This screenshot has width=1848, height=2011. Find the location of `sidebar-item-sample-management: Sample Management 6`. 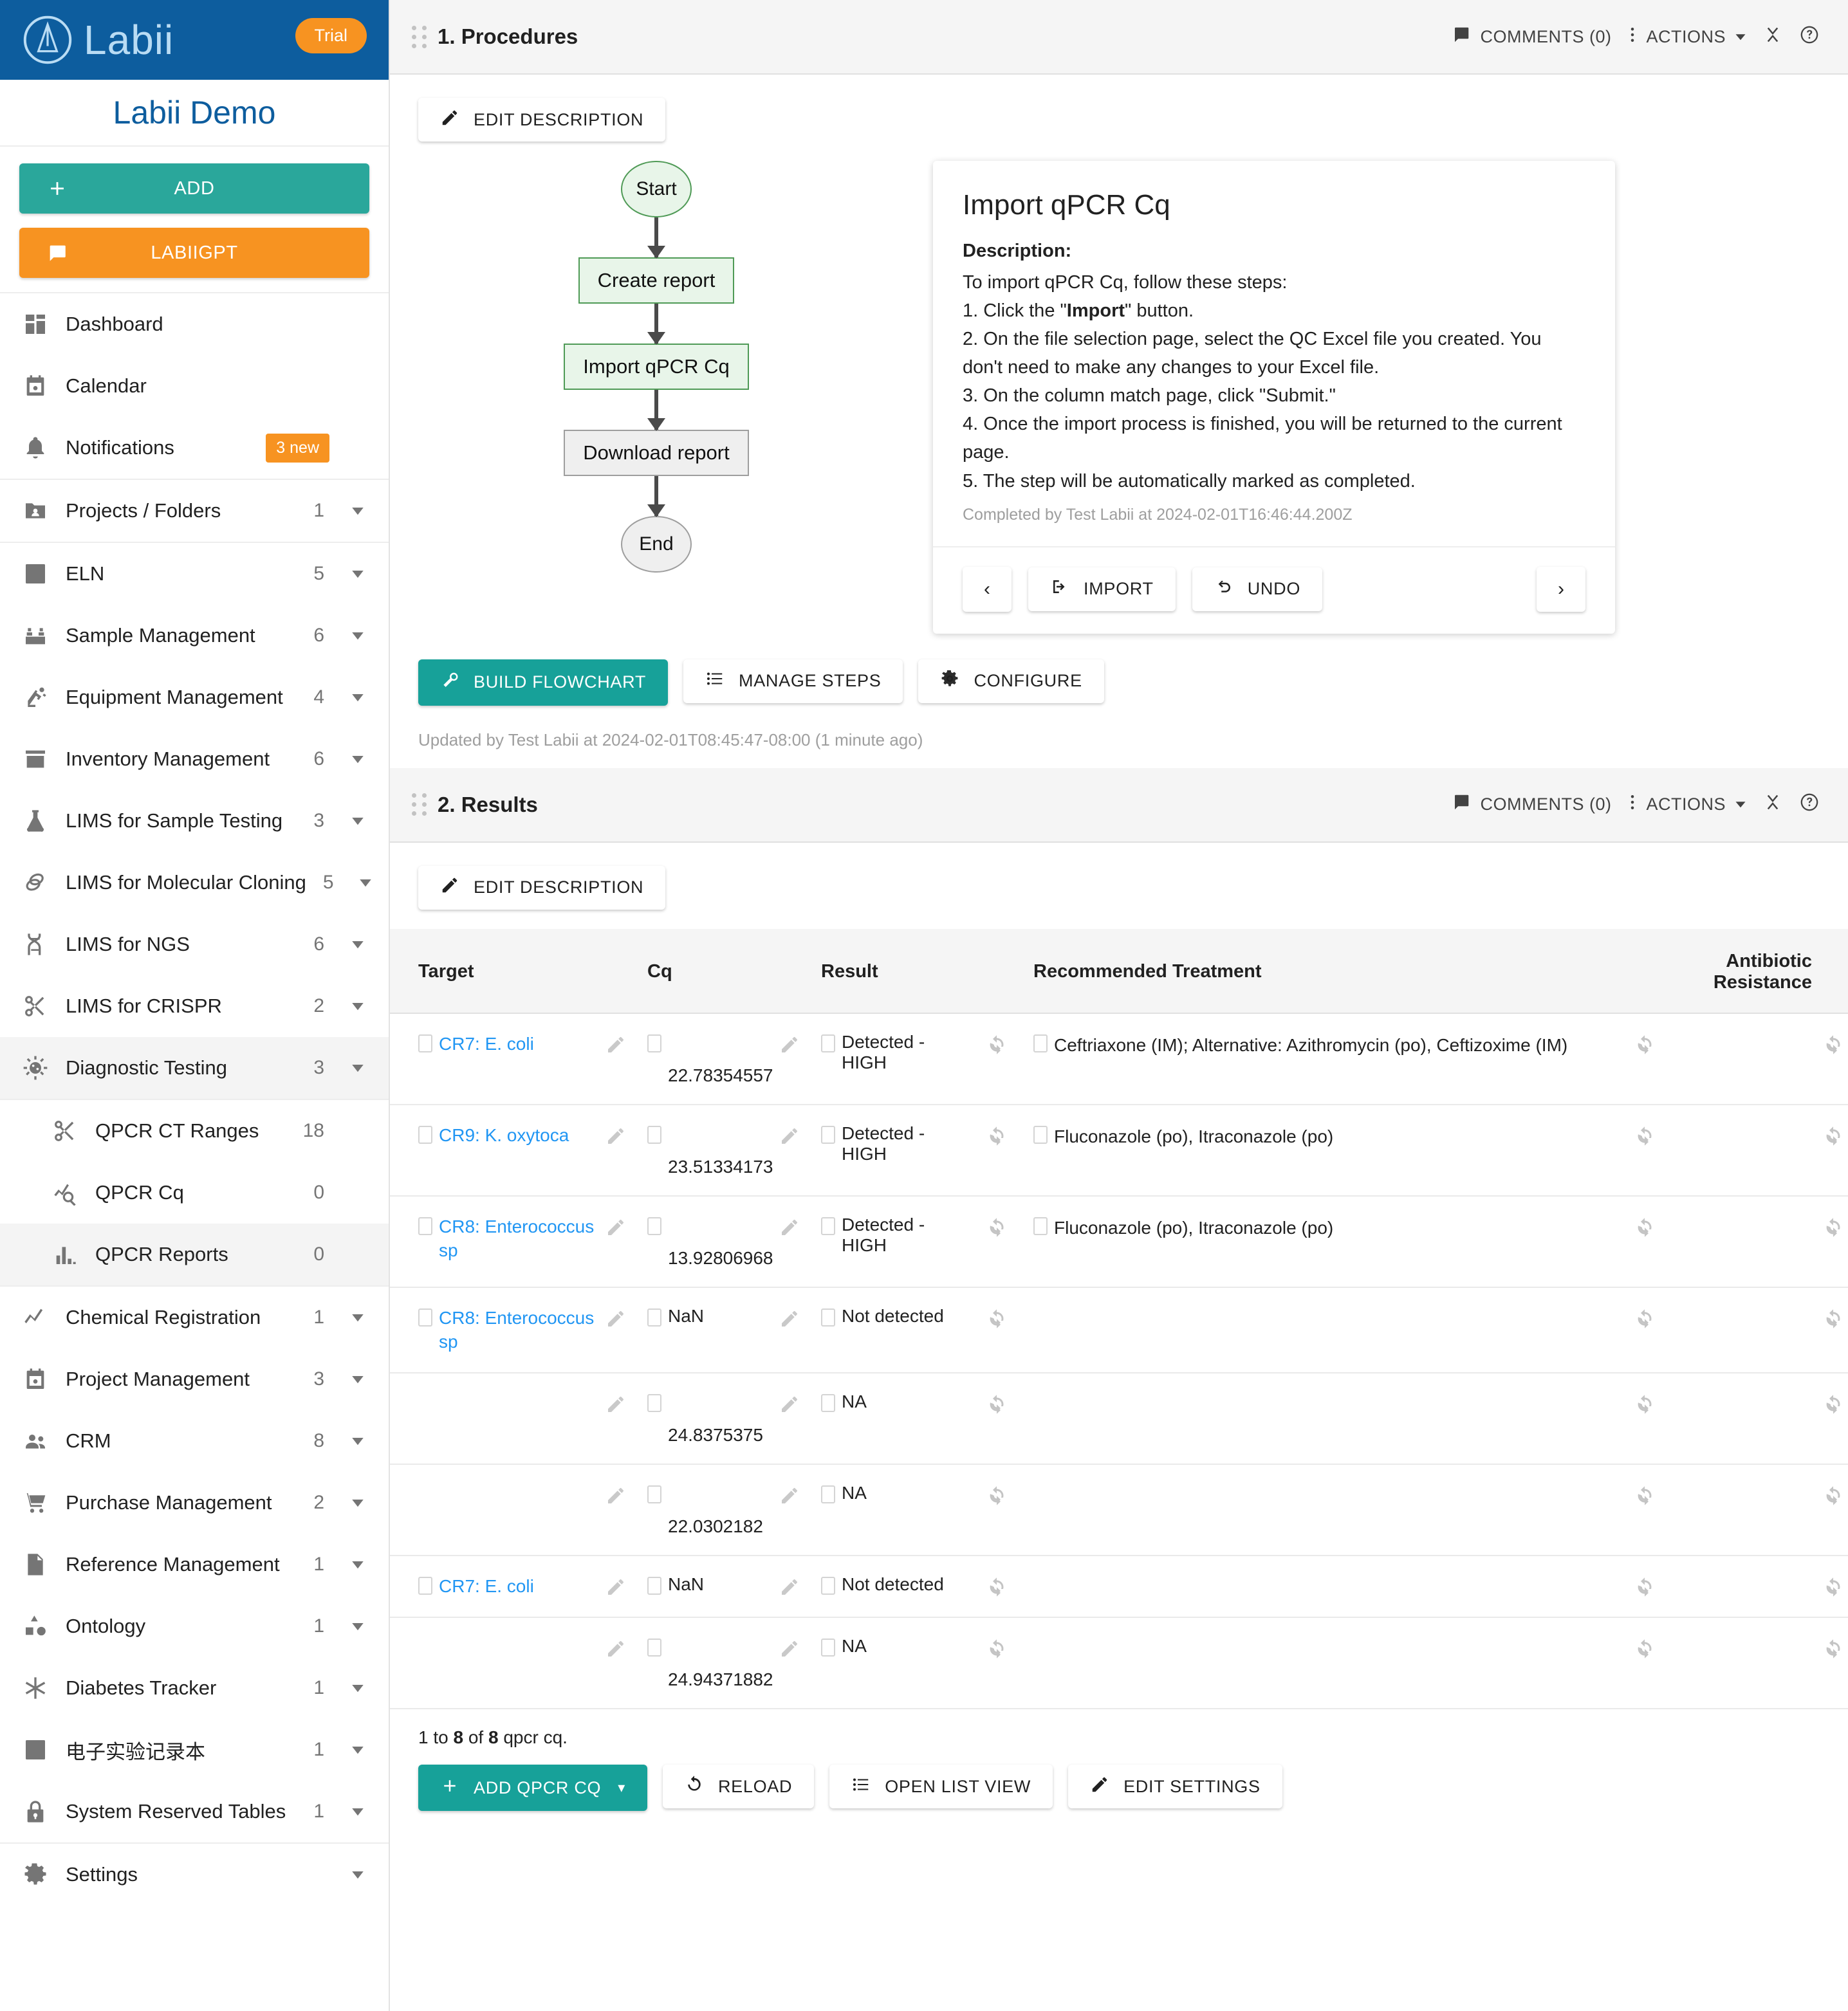

sidebar-item-sample-management: Sample Management 6 is located at coordinates (195, 635).